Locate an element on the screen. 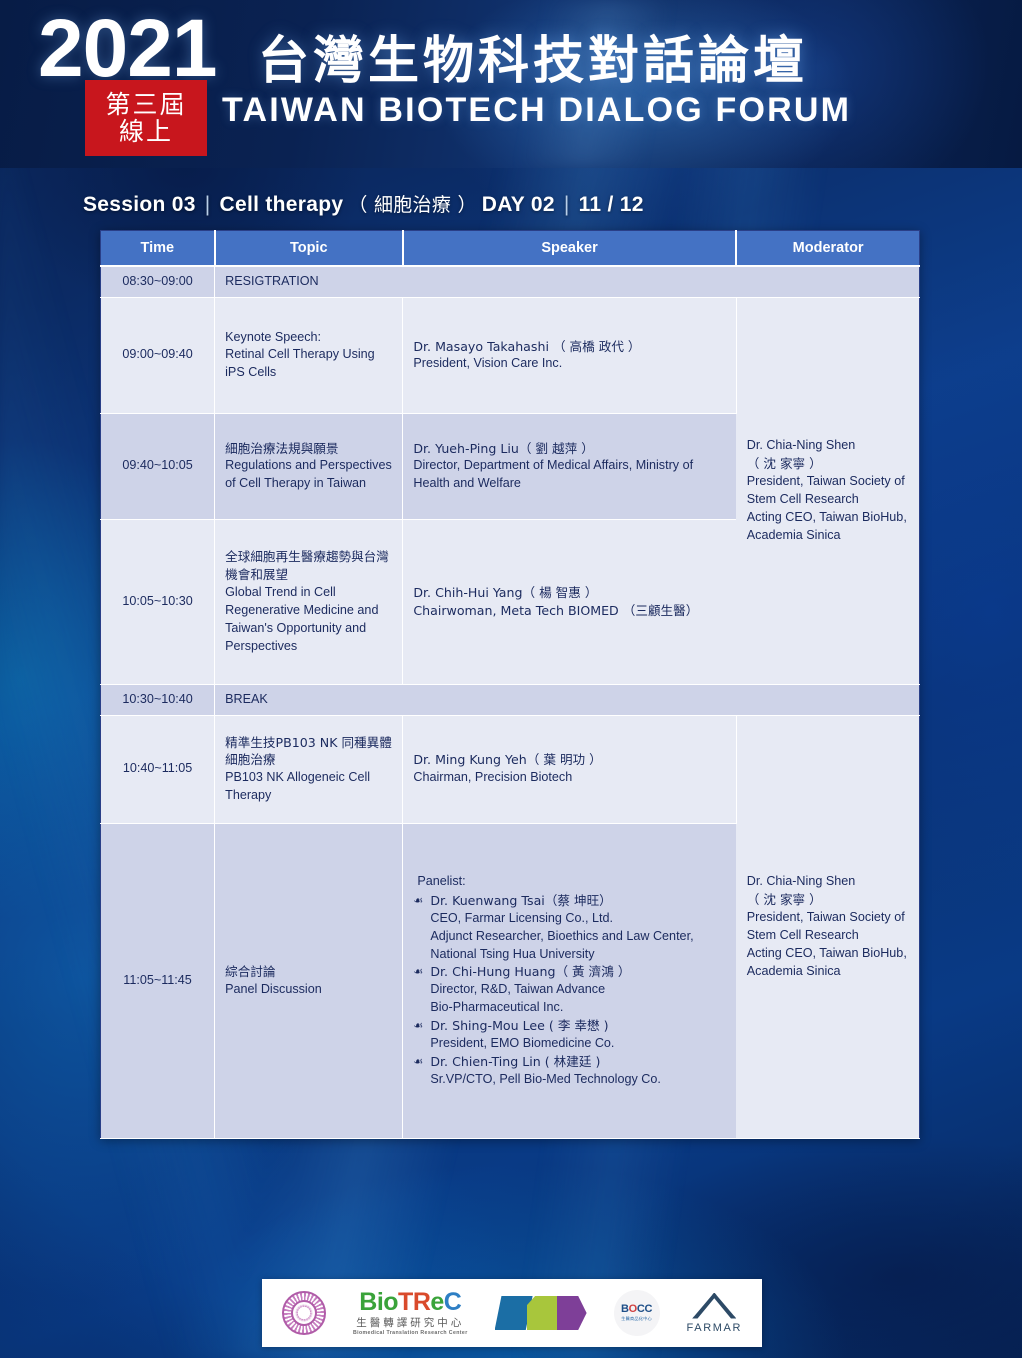 The image size is (1022, 1358). session-topic: Cell therapy is located at coordinates (281, 204).